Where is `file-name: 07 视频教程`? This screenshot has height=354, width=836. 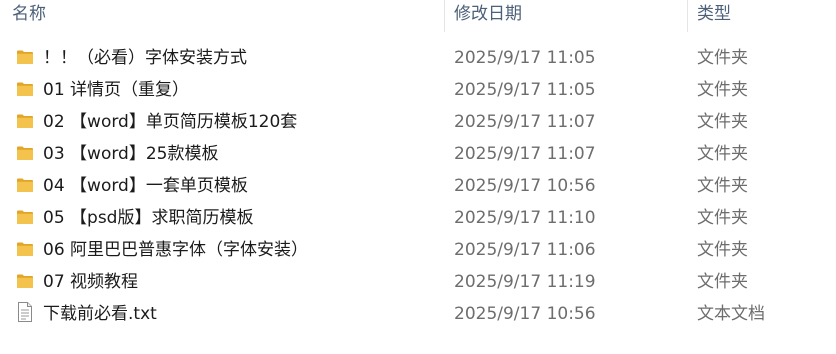
file-name: 07 视频教程 is located at coordinates (91, 282).